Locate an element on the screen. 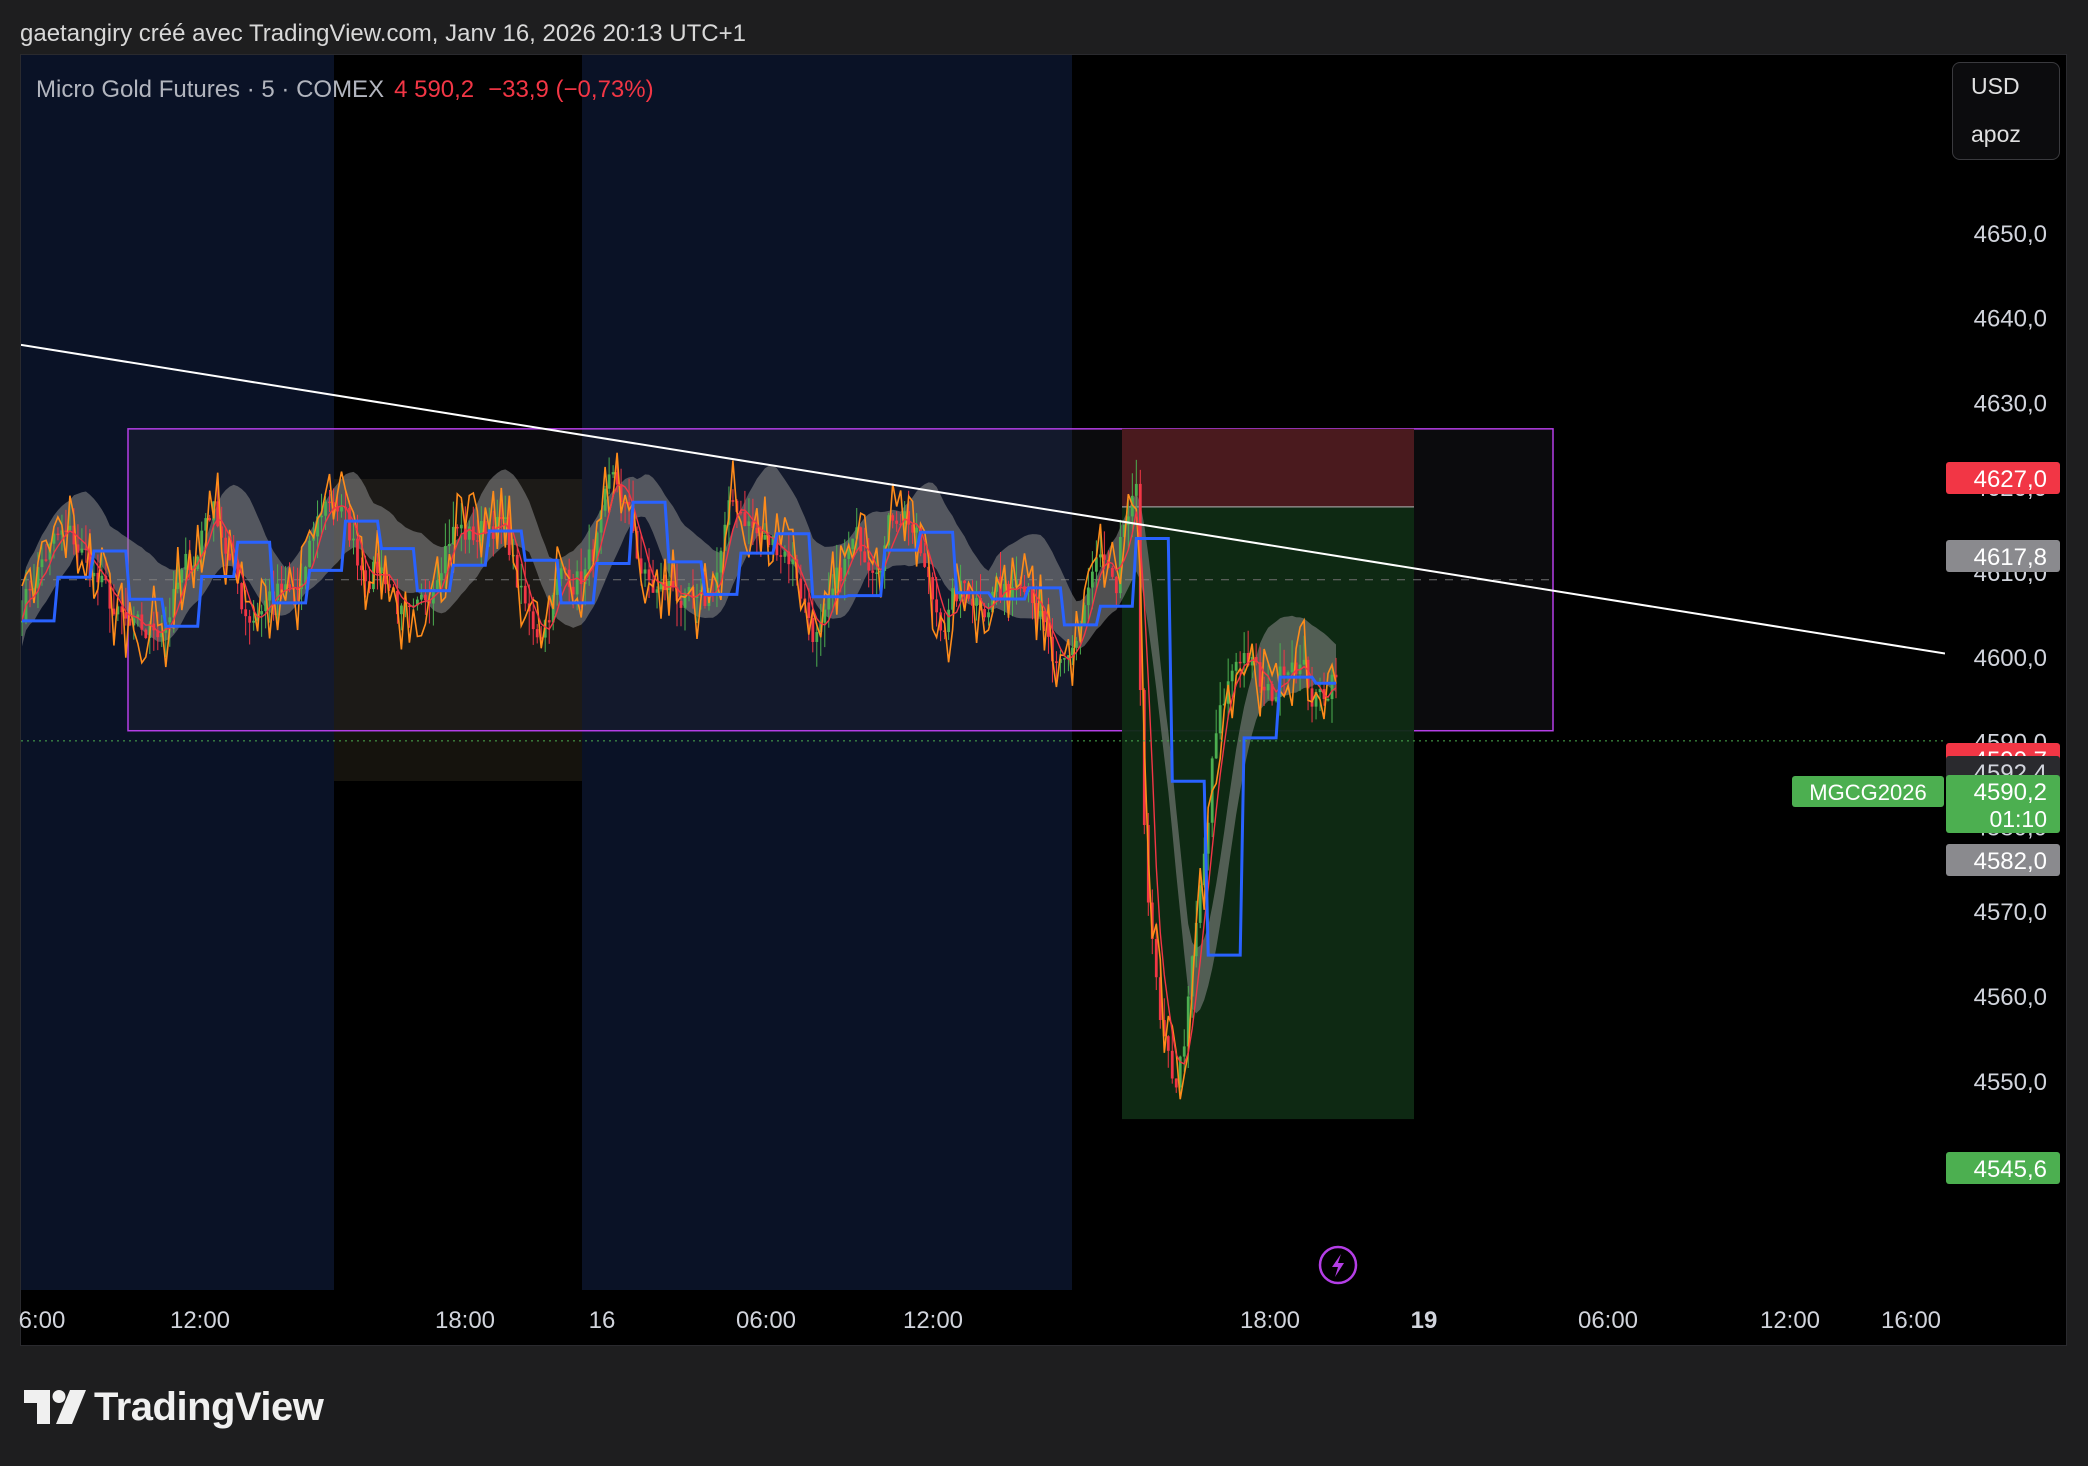 The width and height of the screenshot is (2088, 1466). tradingview-wordmark: TradingView is located at coordinates (209, 1406).